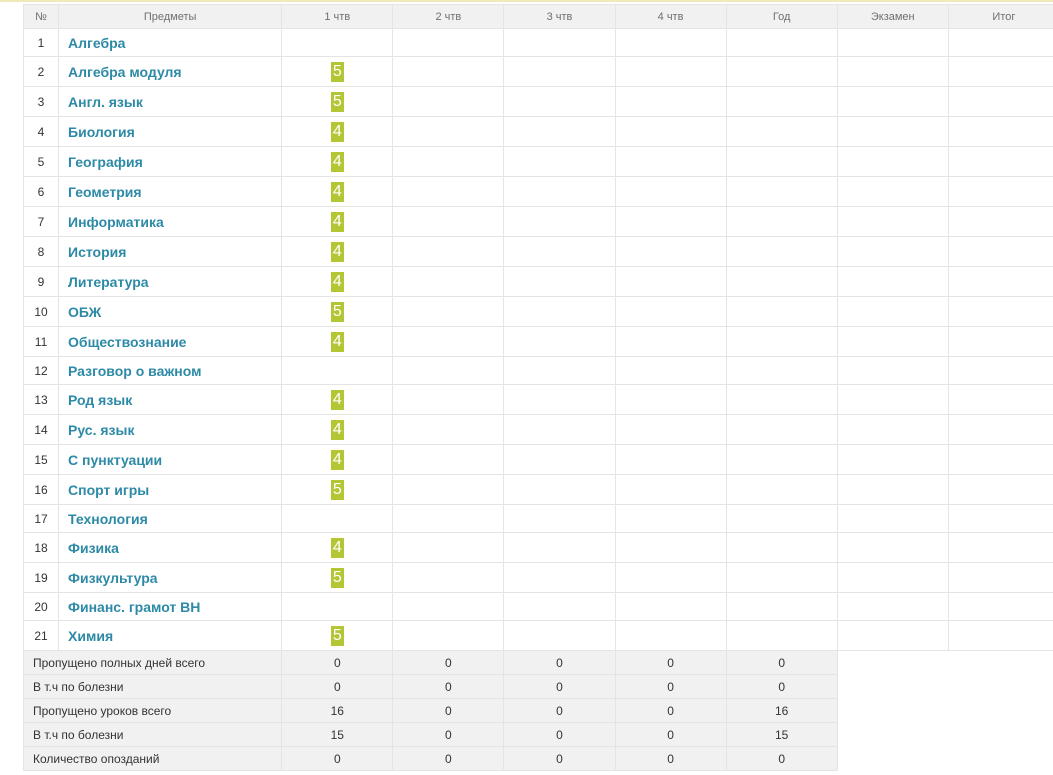 Image resolution: width=1053 pixels, height=775 pixels. I want to click on subject-cell: Химия, so click(170, 635).